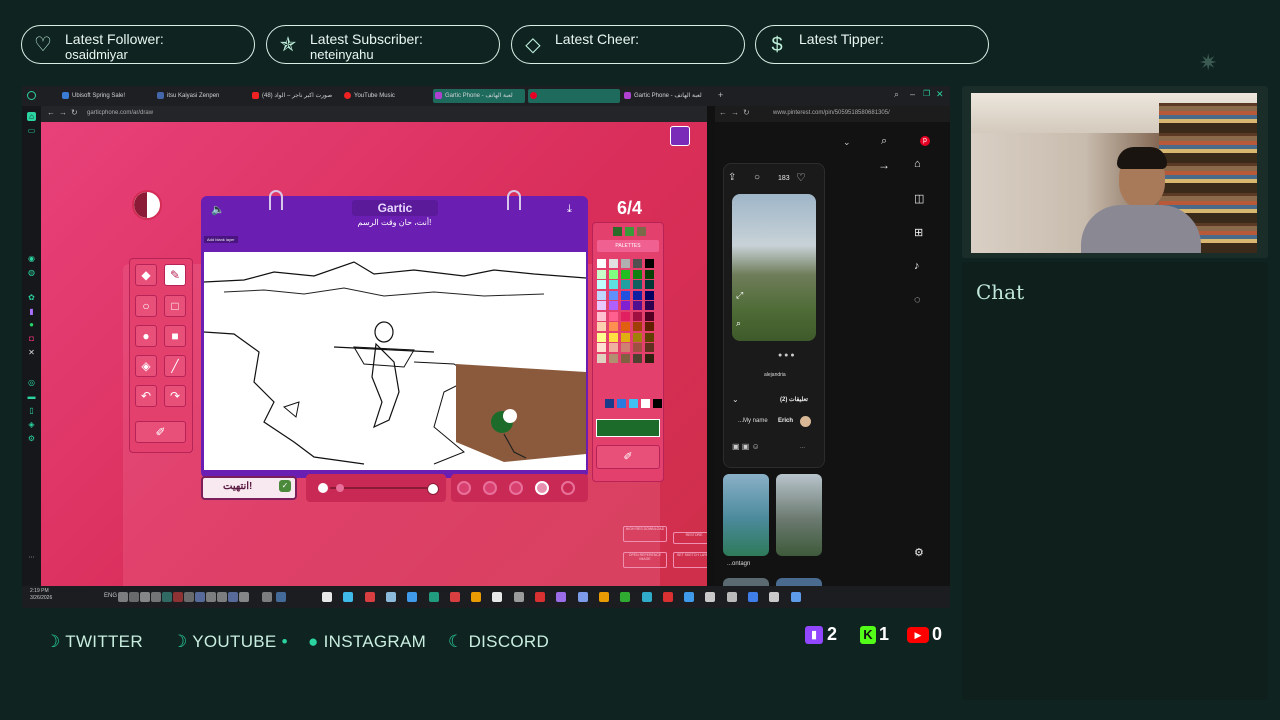 The image size is (1280, 720). Describe the element at coordinates (31, 410) in the screenshot. I see `notes-icon: ▯` at that location.